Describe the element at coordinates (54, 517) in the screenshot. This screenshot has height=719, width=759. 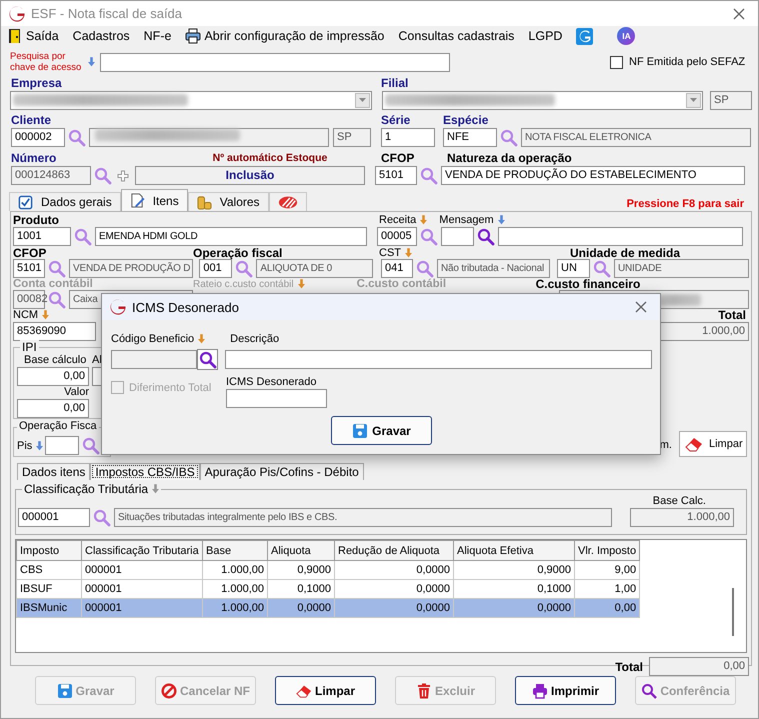
I see `text-field: 000001` at that location.